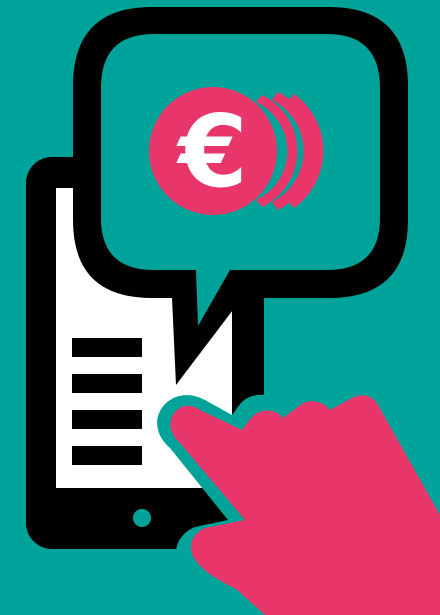 The height and width of the screenshot is (615, 440). What do you see at coordinates (212, 151) in the screenshot?
I see `euro-symbol: €` at bounding box center [212, 151].